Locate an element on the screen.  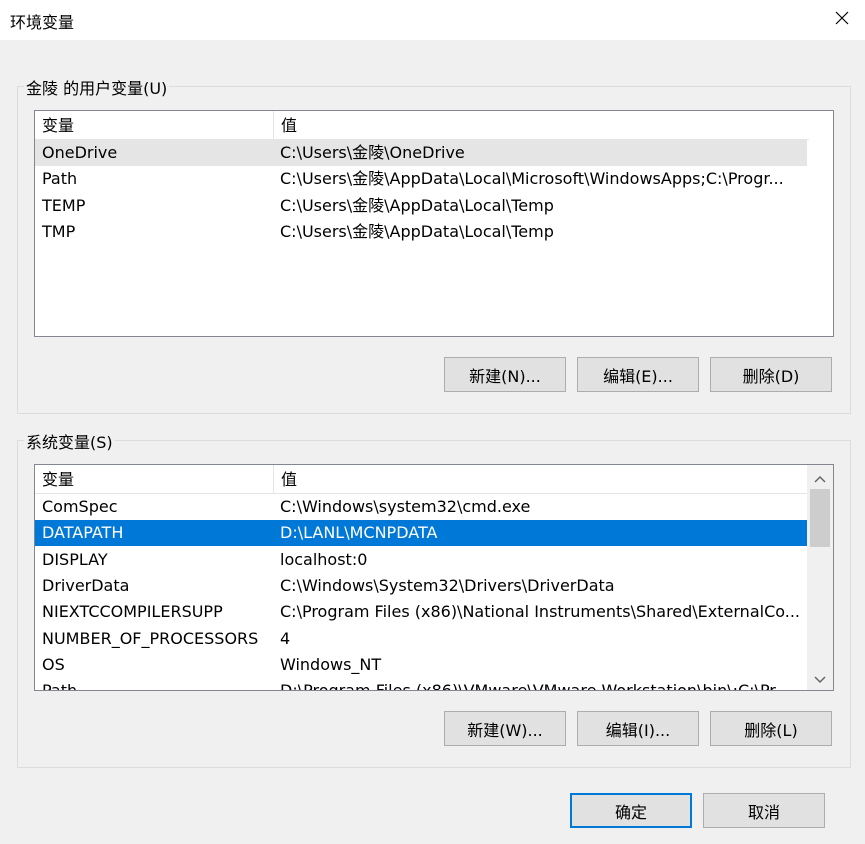
title-bar: 环境变量 is located at coordinates (432, 20).